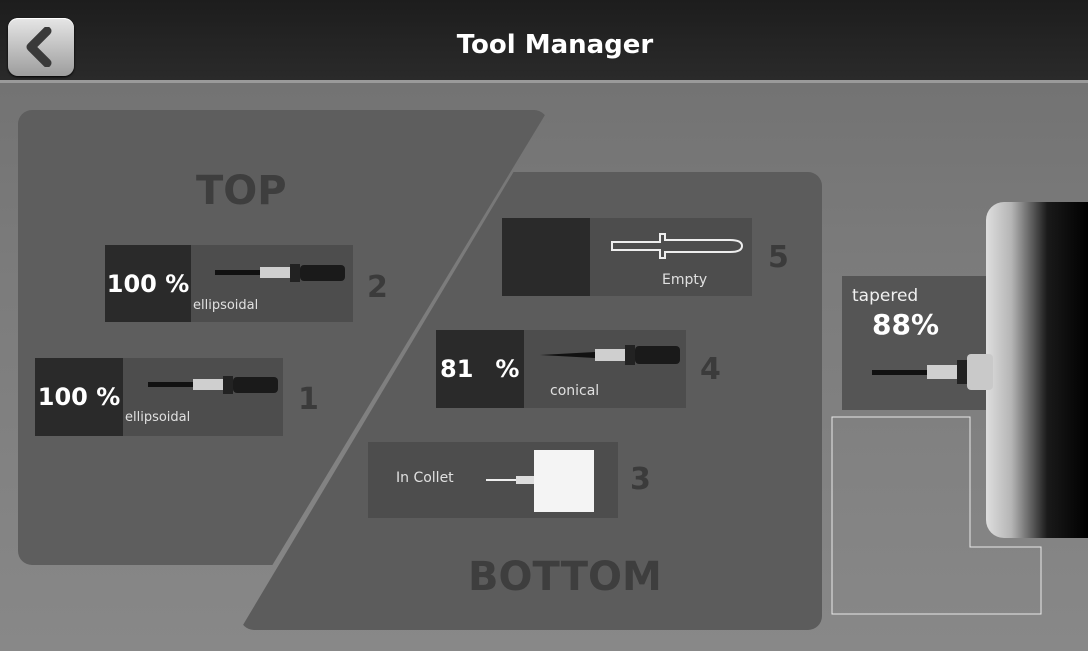 Image resolution: width=1088 pixels, height=651 pixels. Describe the element at coordinates (934, 372) in the screenshot. I see `tapered-tool-icon` at that location.